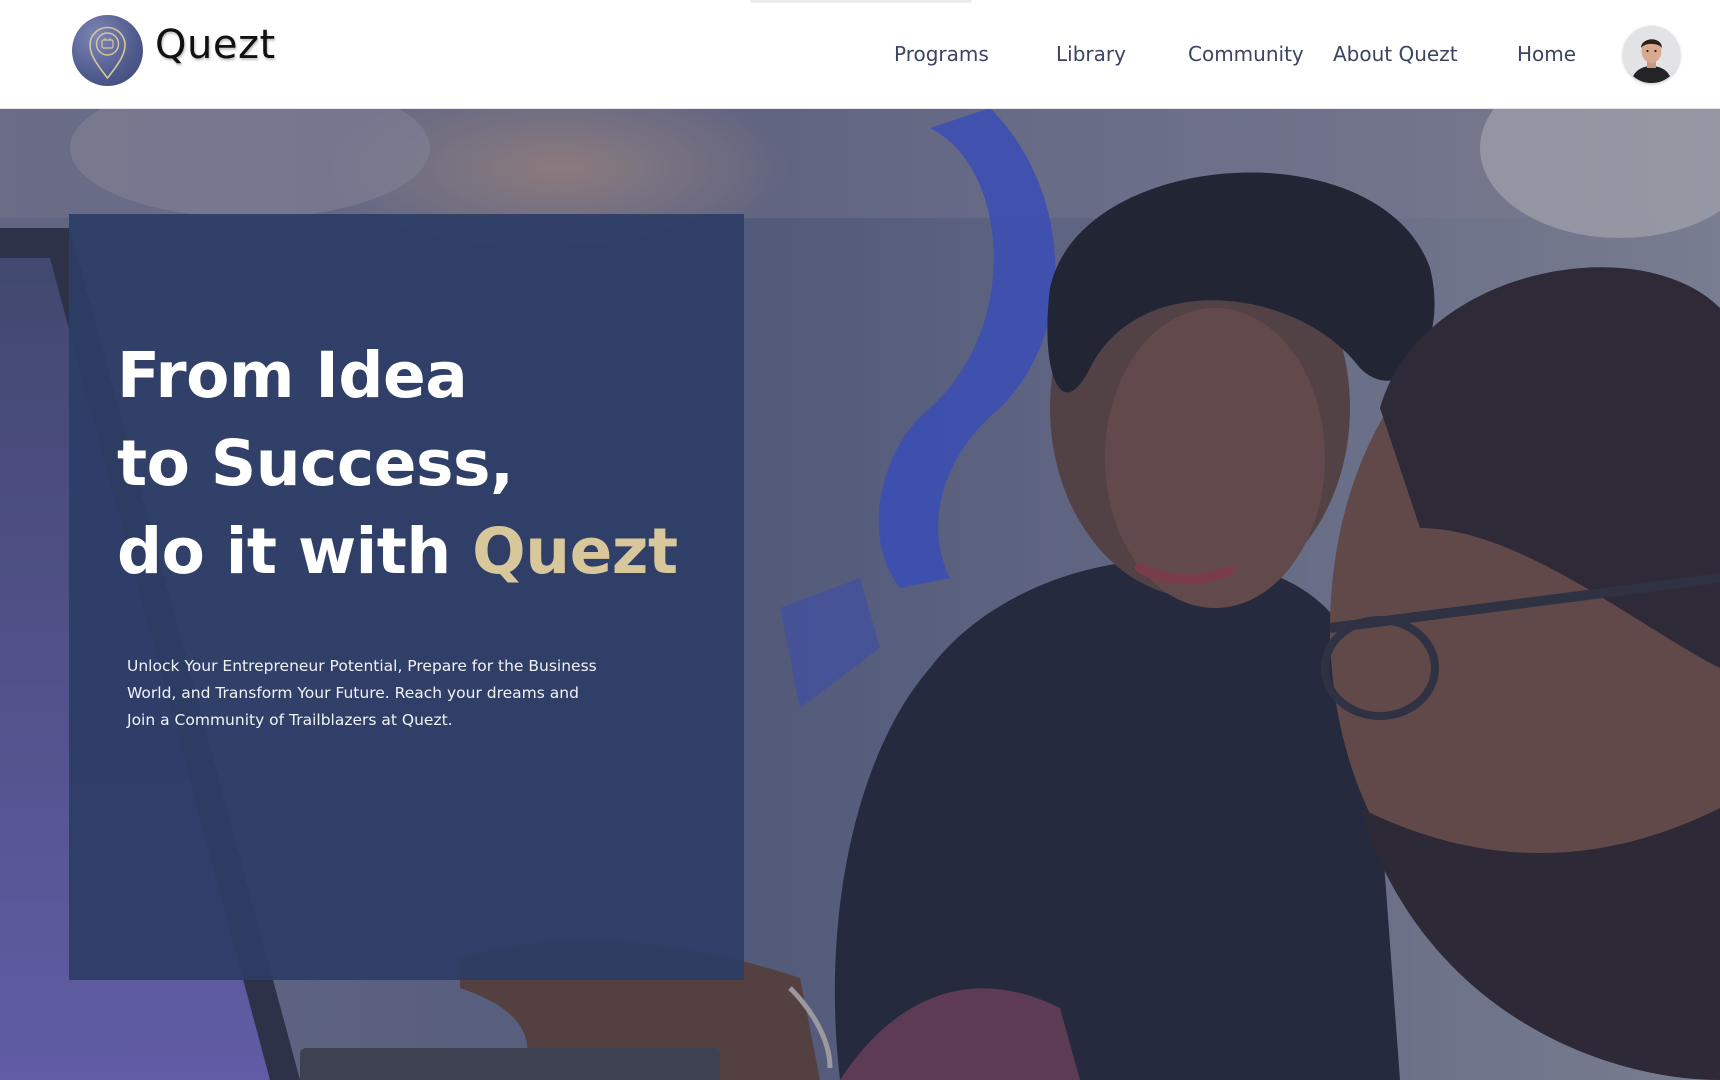  I want to click on nav-home: Home, so click(1546, 54).